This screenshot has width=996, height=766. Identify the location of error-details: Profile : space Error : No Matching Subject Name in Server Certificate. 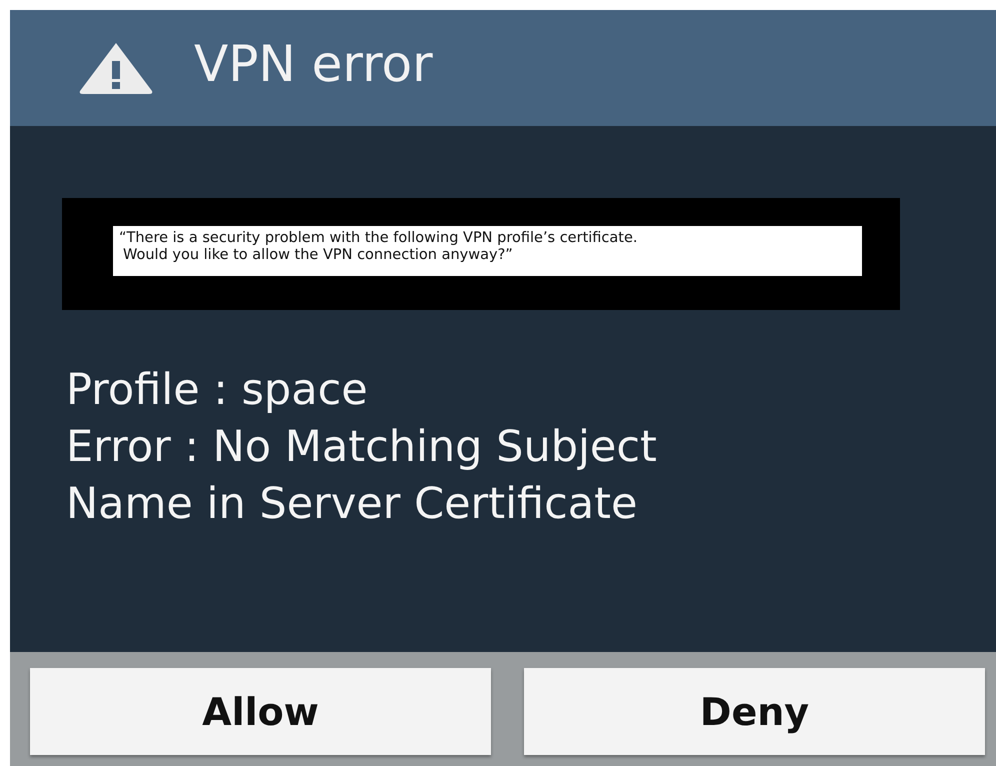
(362, 447).